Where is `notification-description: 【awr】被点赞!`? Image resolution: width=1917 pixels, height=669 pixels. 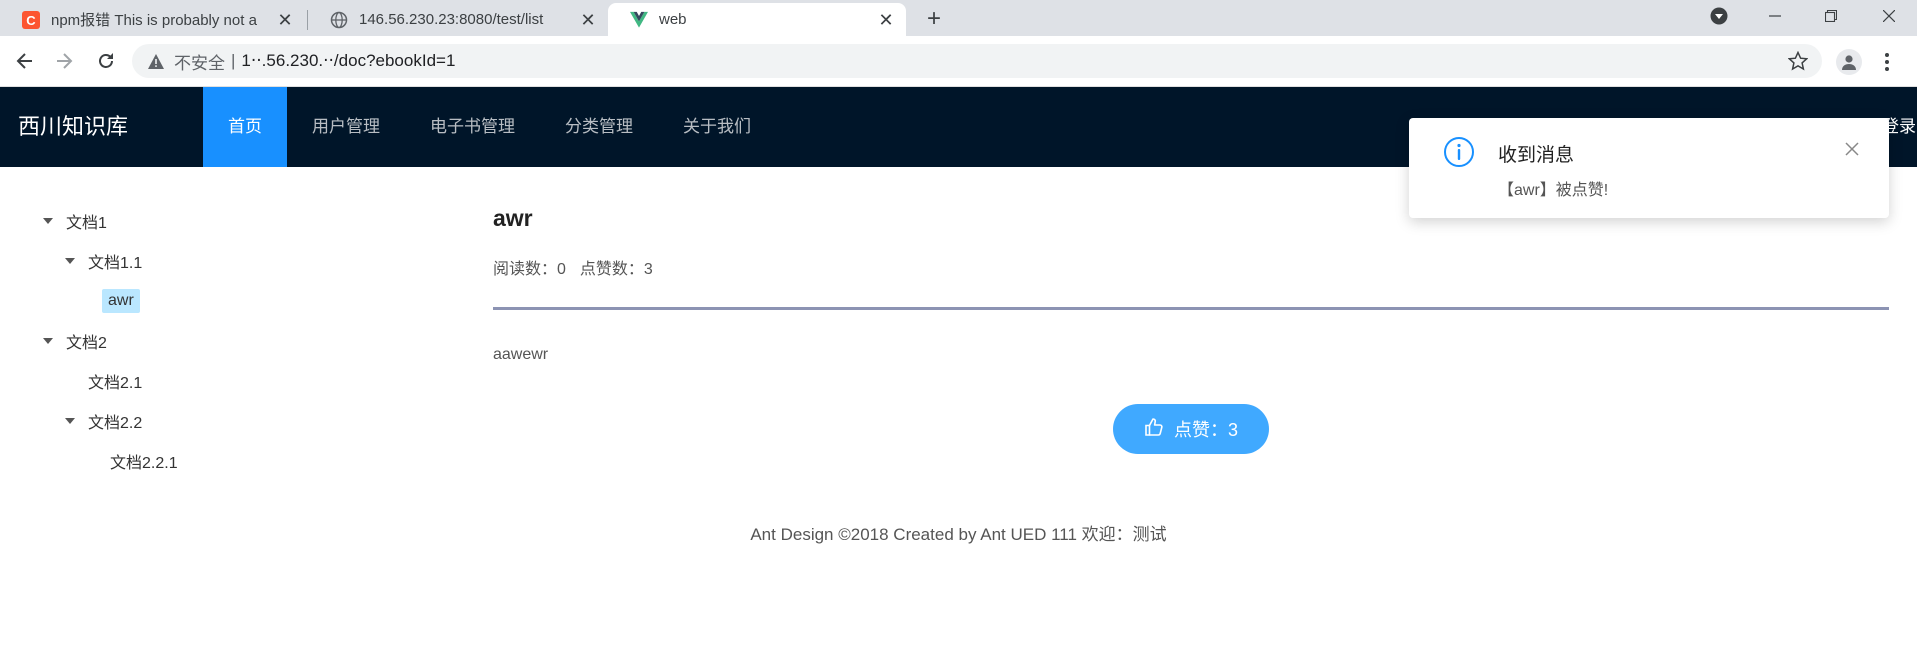
notification-description: 【awr】被点赞! is located at coordinates (1553, 190).